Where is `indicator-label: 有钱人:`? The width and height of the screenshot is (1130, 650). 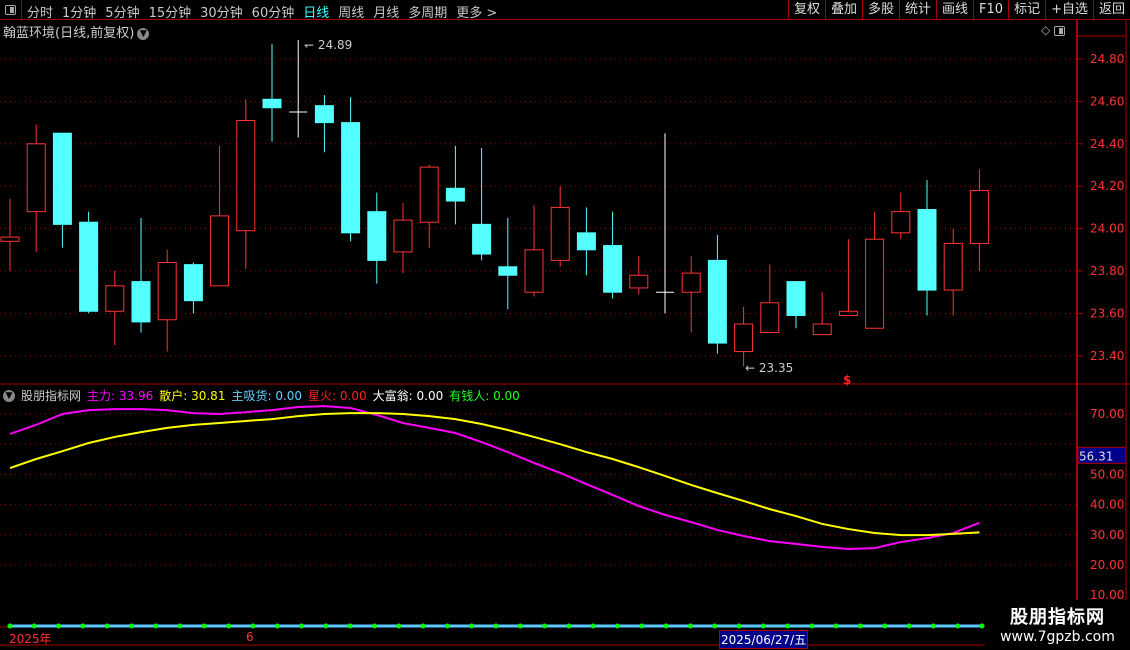
indicator-label: 有钱人: is located at coordinates (469, 396).